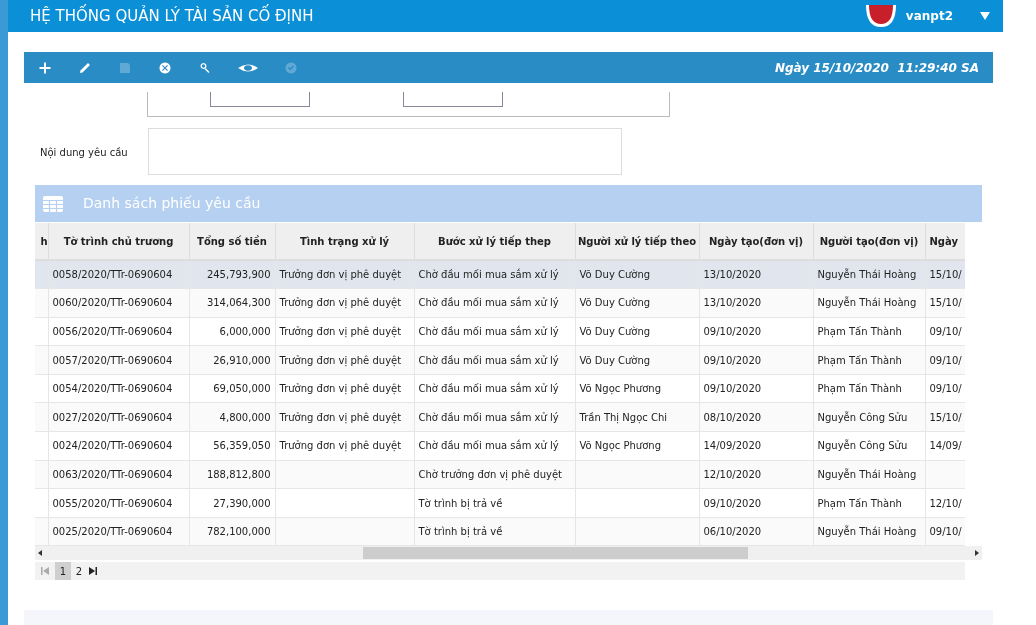 This screenshot has height=625, width=1036. What do you see at coordinates (93, 571) in the screenshot?
I see `last-page-icon` at bounding box center [93, 571].